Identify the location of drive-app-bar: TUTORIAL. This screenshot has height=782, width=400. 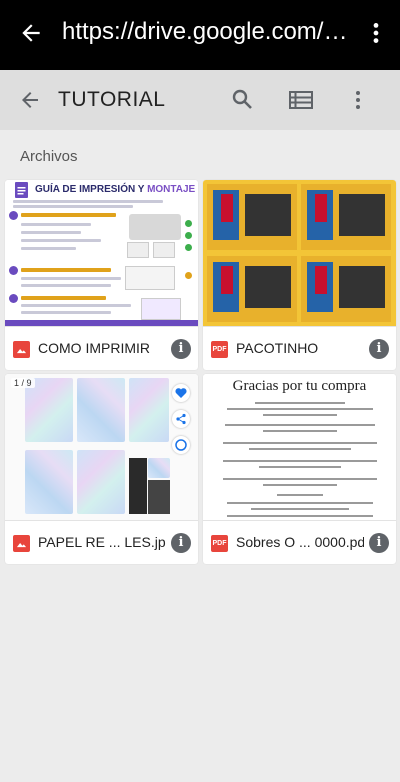
(200, 100).